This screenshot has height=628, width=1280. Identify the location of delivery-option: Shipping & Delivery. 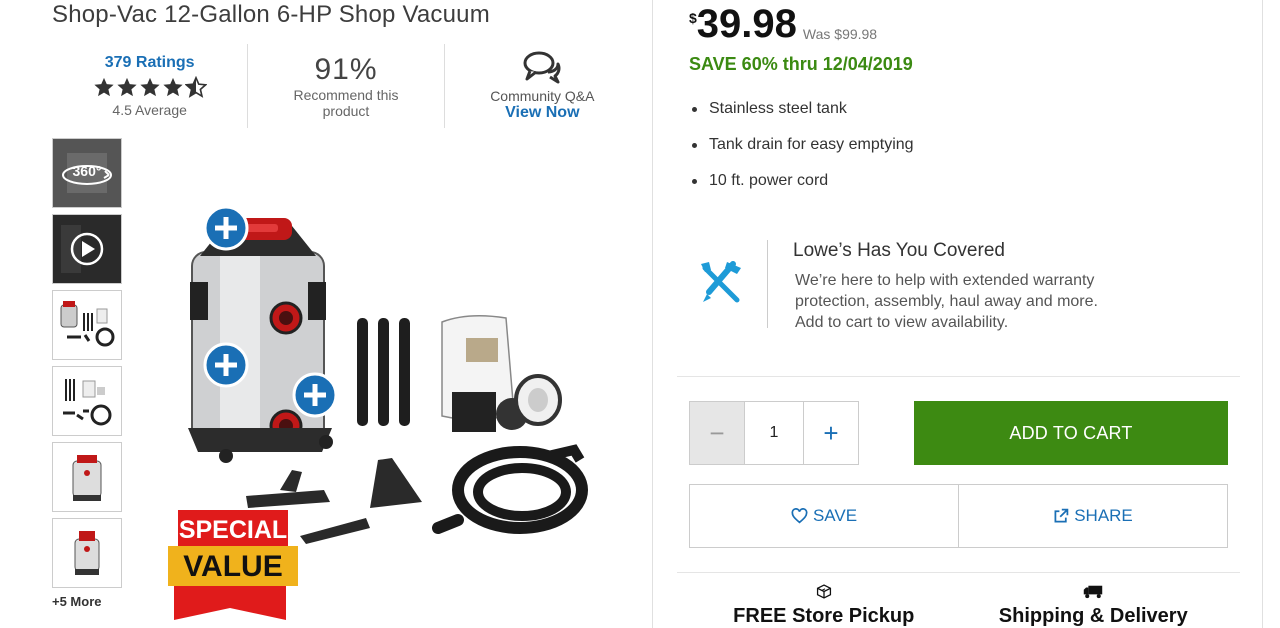
(1094, 606).